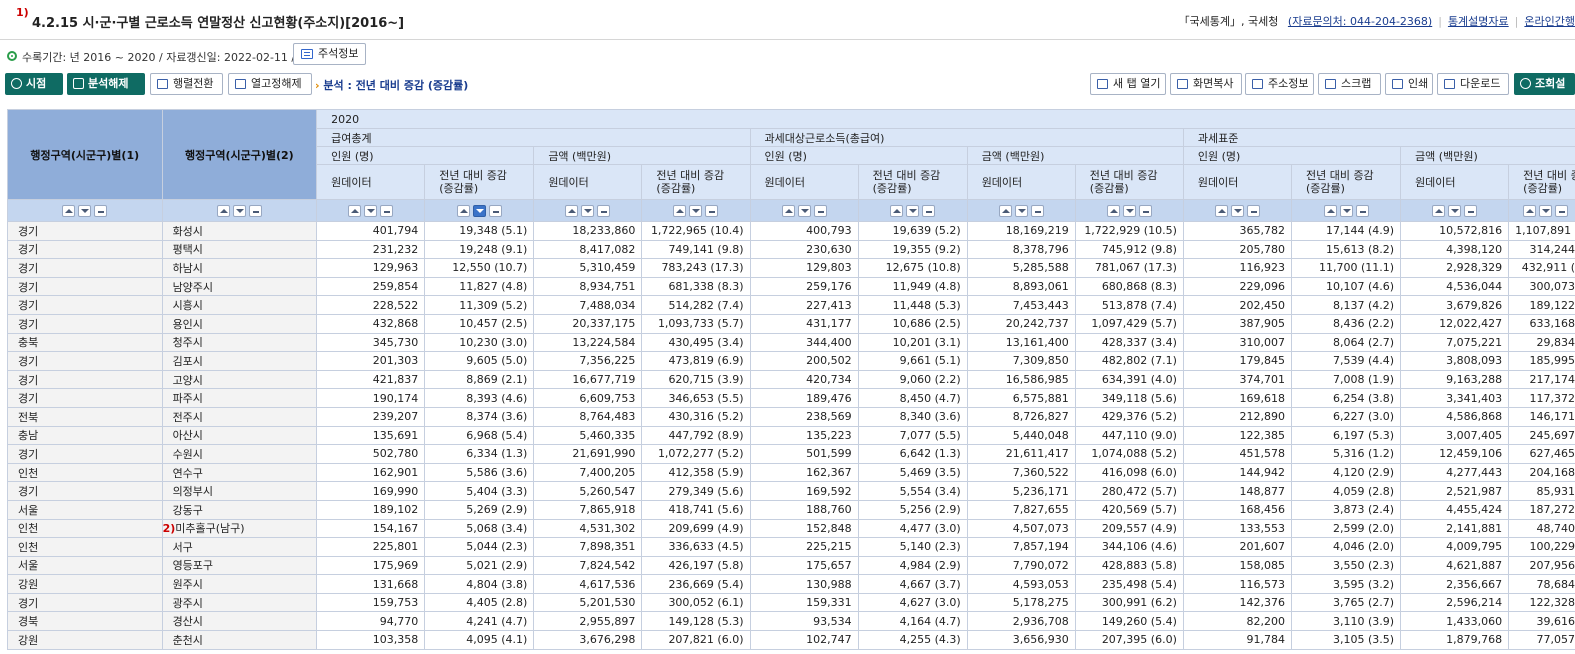 The width and height of the screenshot is (1575, 654). Describe the element at coordinates (1021, 565) in the screenshot. I see `value-cell: 7,790,072` at that location.